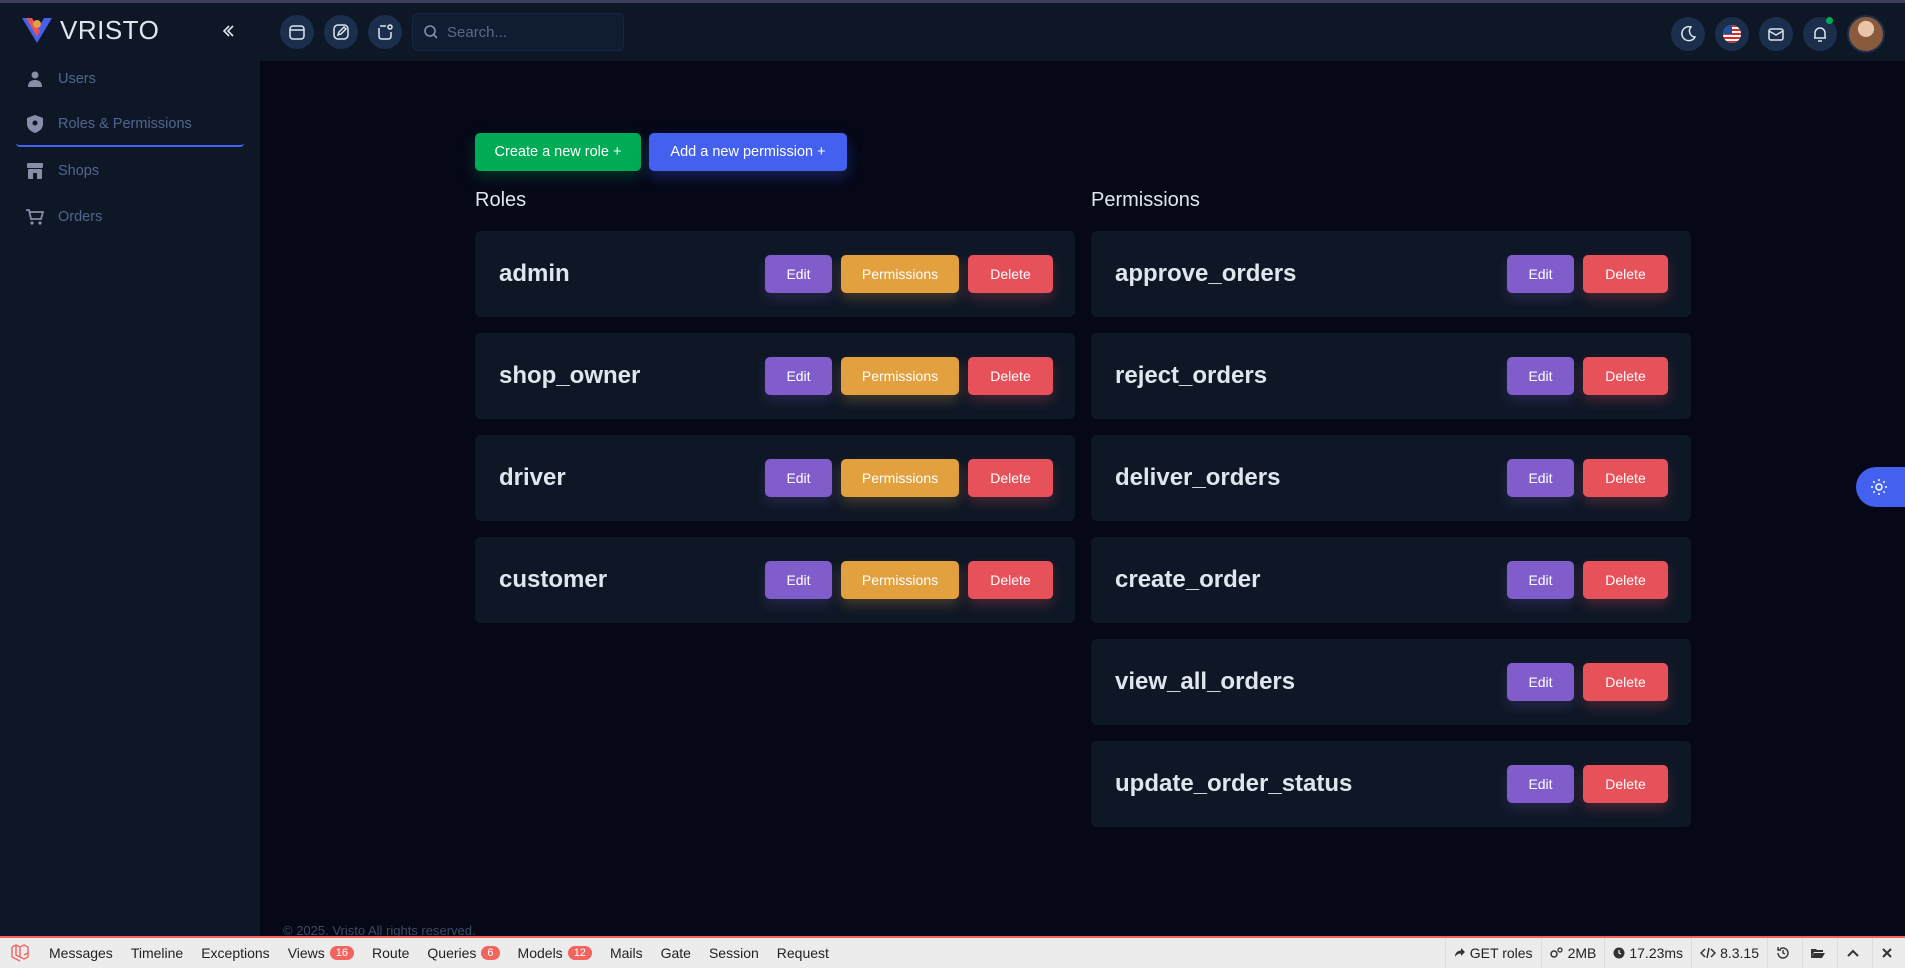  Describe the element at coordinates (228, 31) in the screenshot. I see `collapse-sidebar-icon` at that location.